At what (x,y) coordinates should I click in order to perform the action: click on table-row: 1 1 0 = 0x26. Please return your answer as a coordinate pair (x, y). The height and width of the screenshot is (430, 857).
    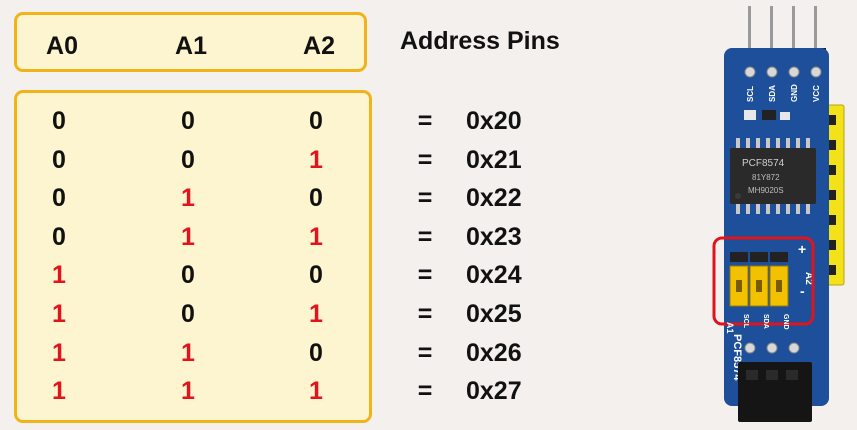
    Looking at the image, I should click on (280, 353).